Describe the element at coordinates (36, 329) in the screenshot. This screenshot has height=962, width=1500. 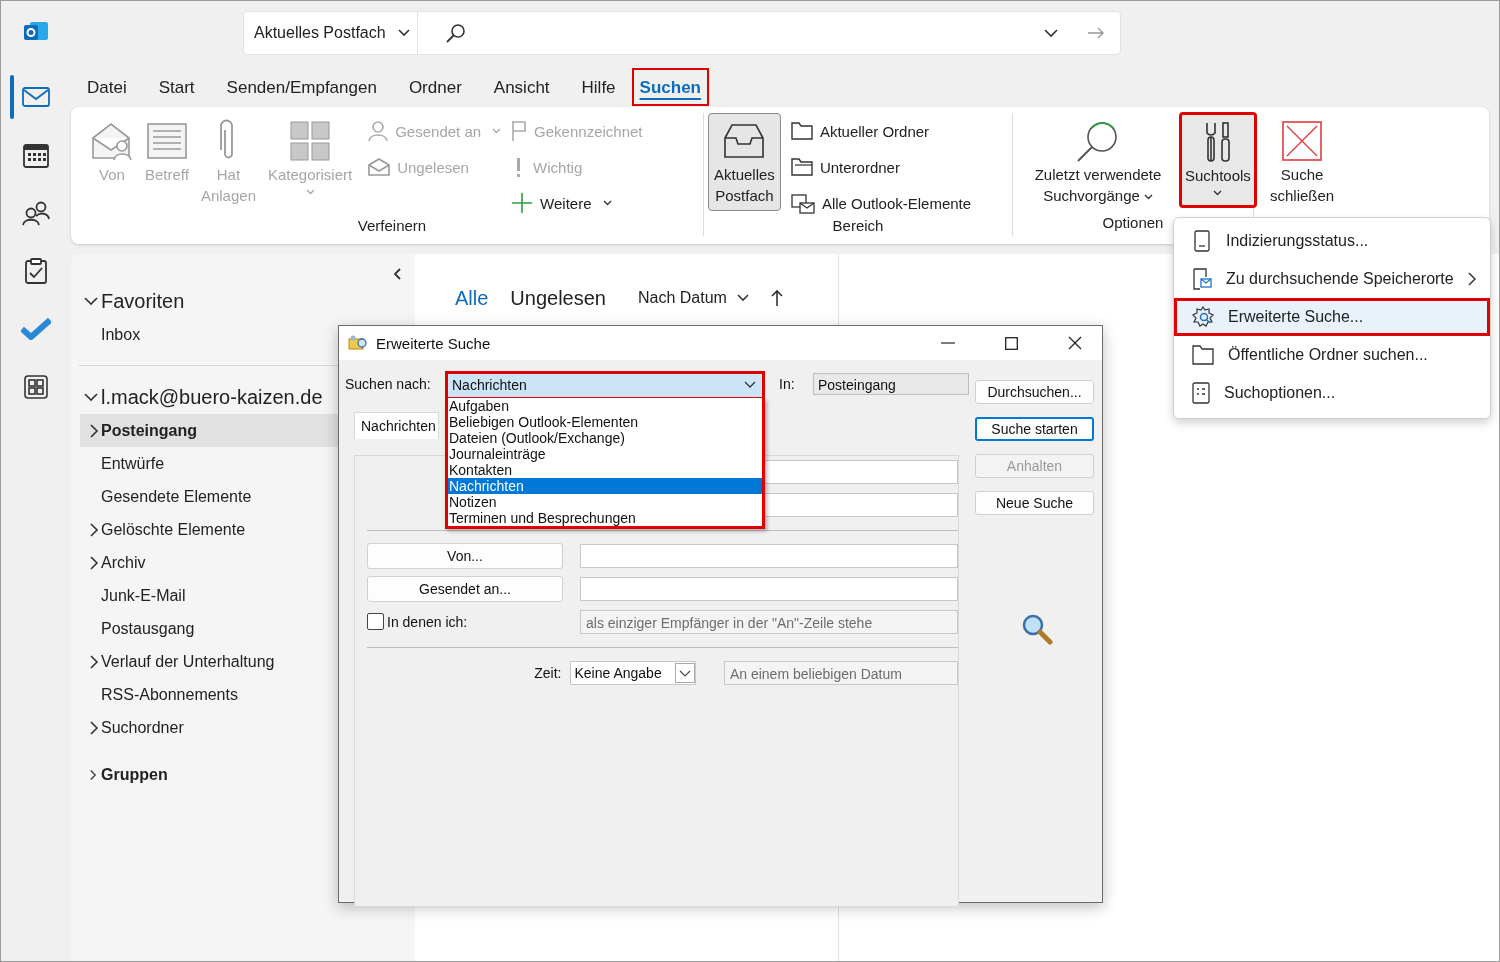
I see `checkmark-icon` at that location.